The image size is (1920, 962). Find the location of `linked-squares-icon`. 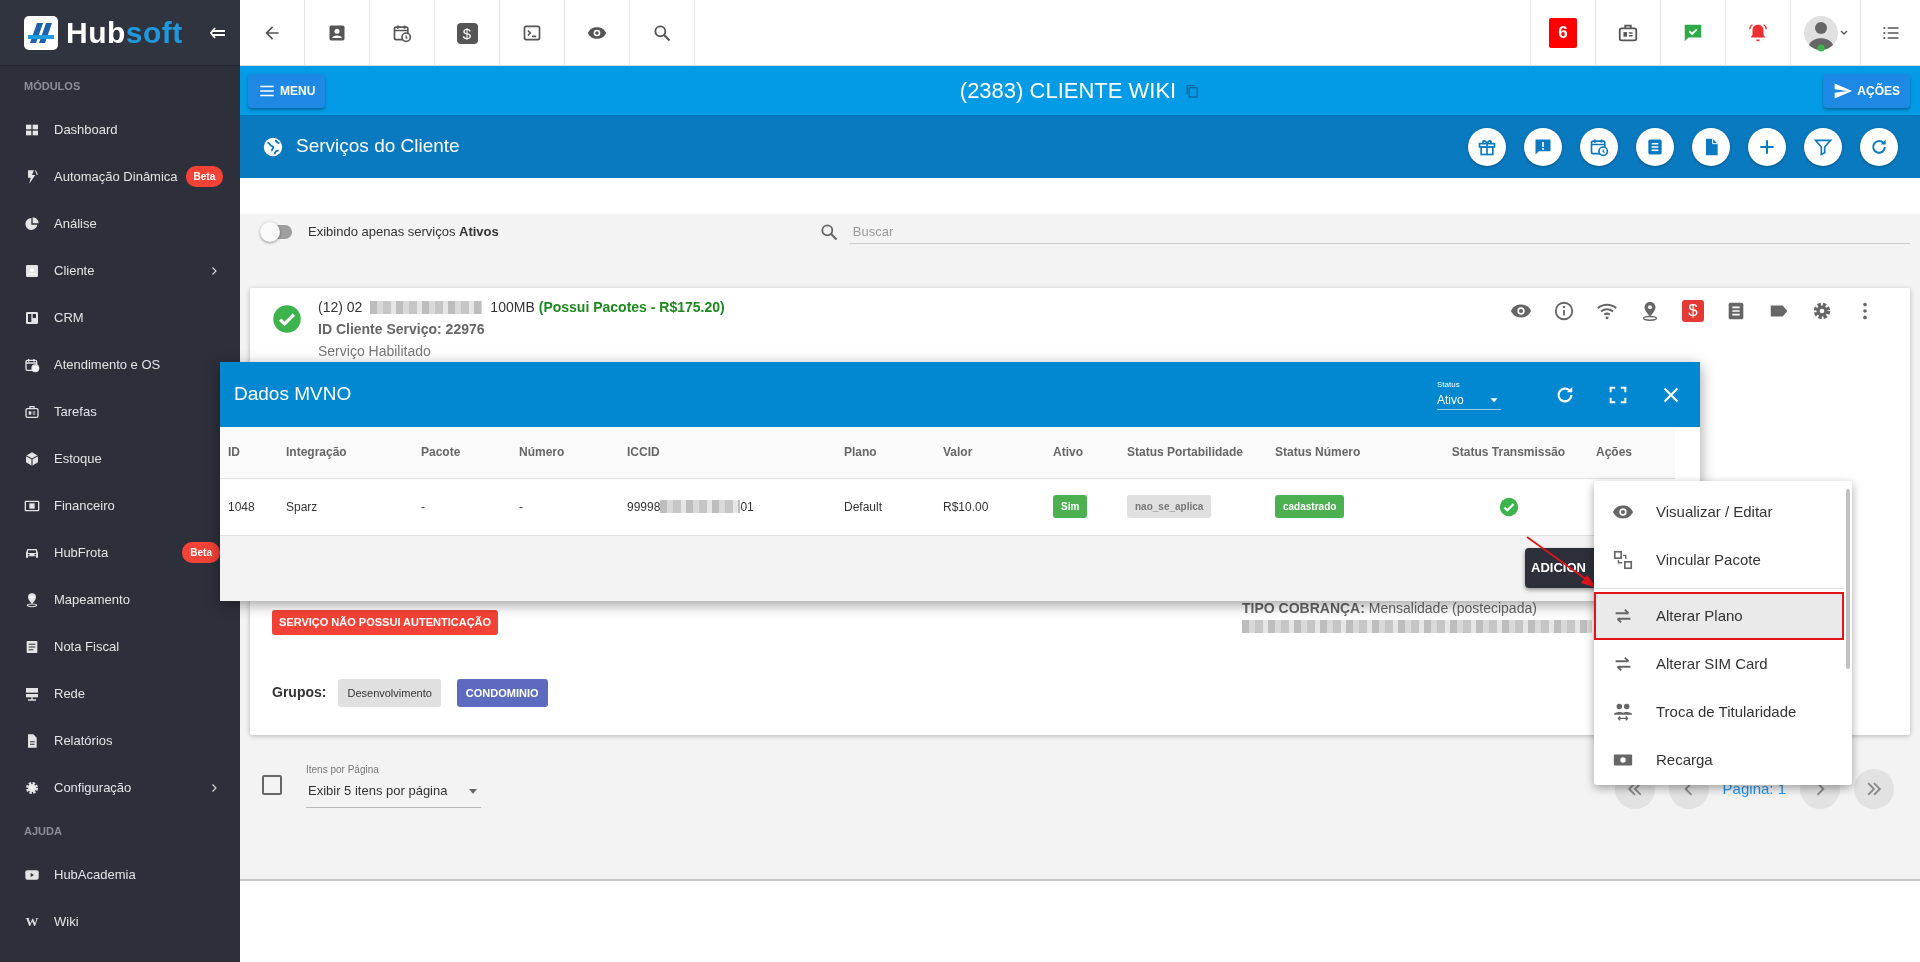

linked-squares-icon is located at coordinates (1623, 560).